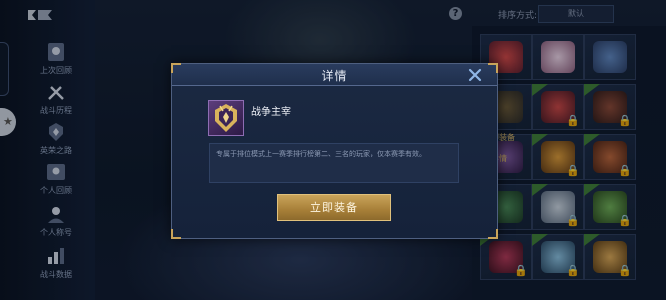 The height and width of the screenshot is (300, 666). I want to click on war-lord-badge-icon, so click(226, 118).